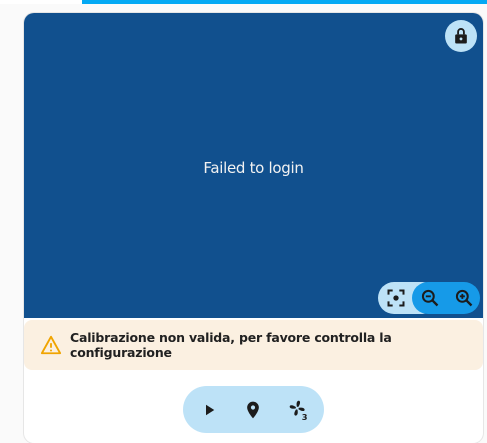 The width and height of the screenshot is (487, 443). Describe the element at coordinates (284, 2) in the screenshot. I see `top-accent-bar` at that location.